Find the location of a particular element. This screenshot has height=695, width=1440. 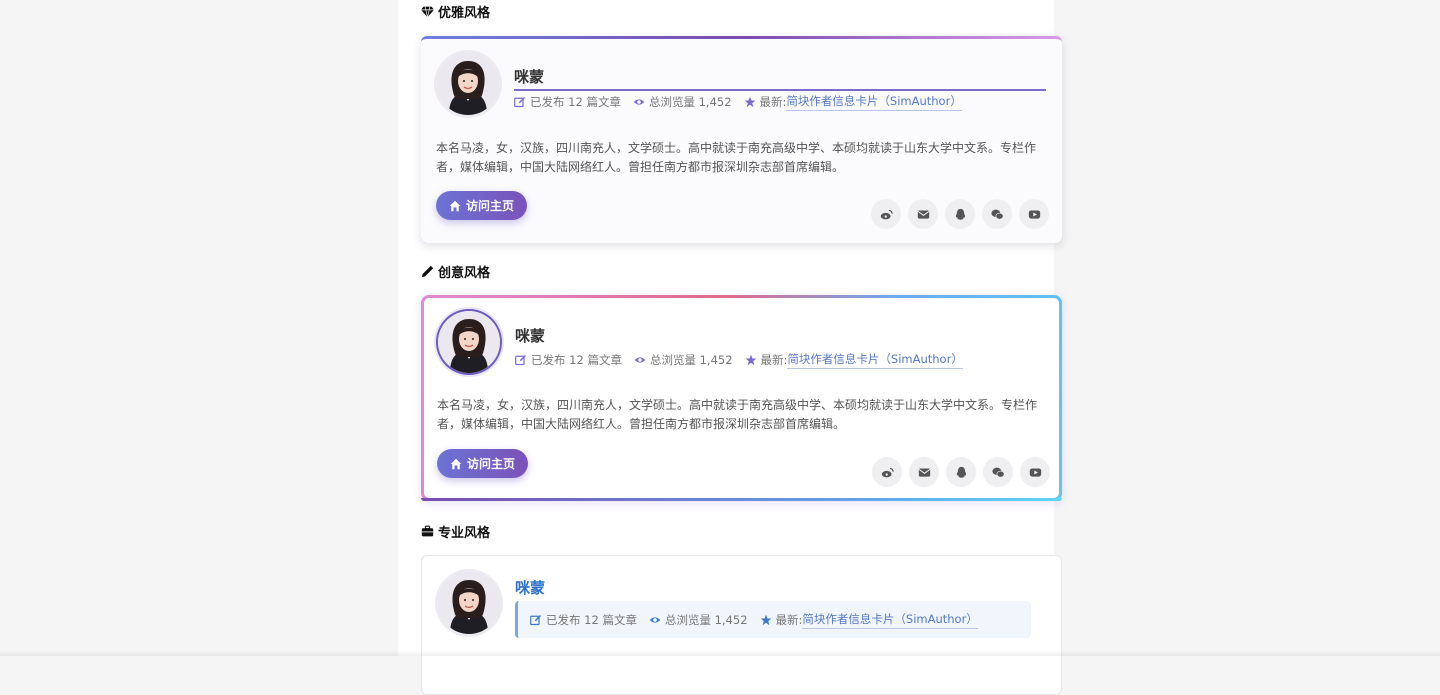

bottom-shadow is located at coordinates (720, 653).